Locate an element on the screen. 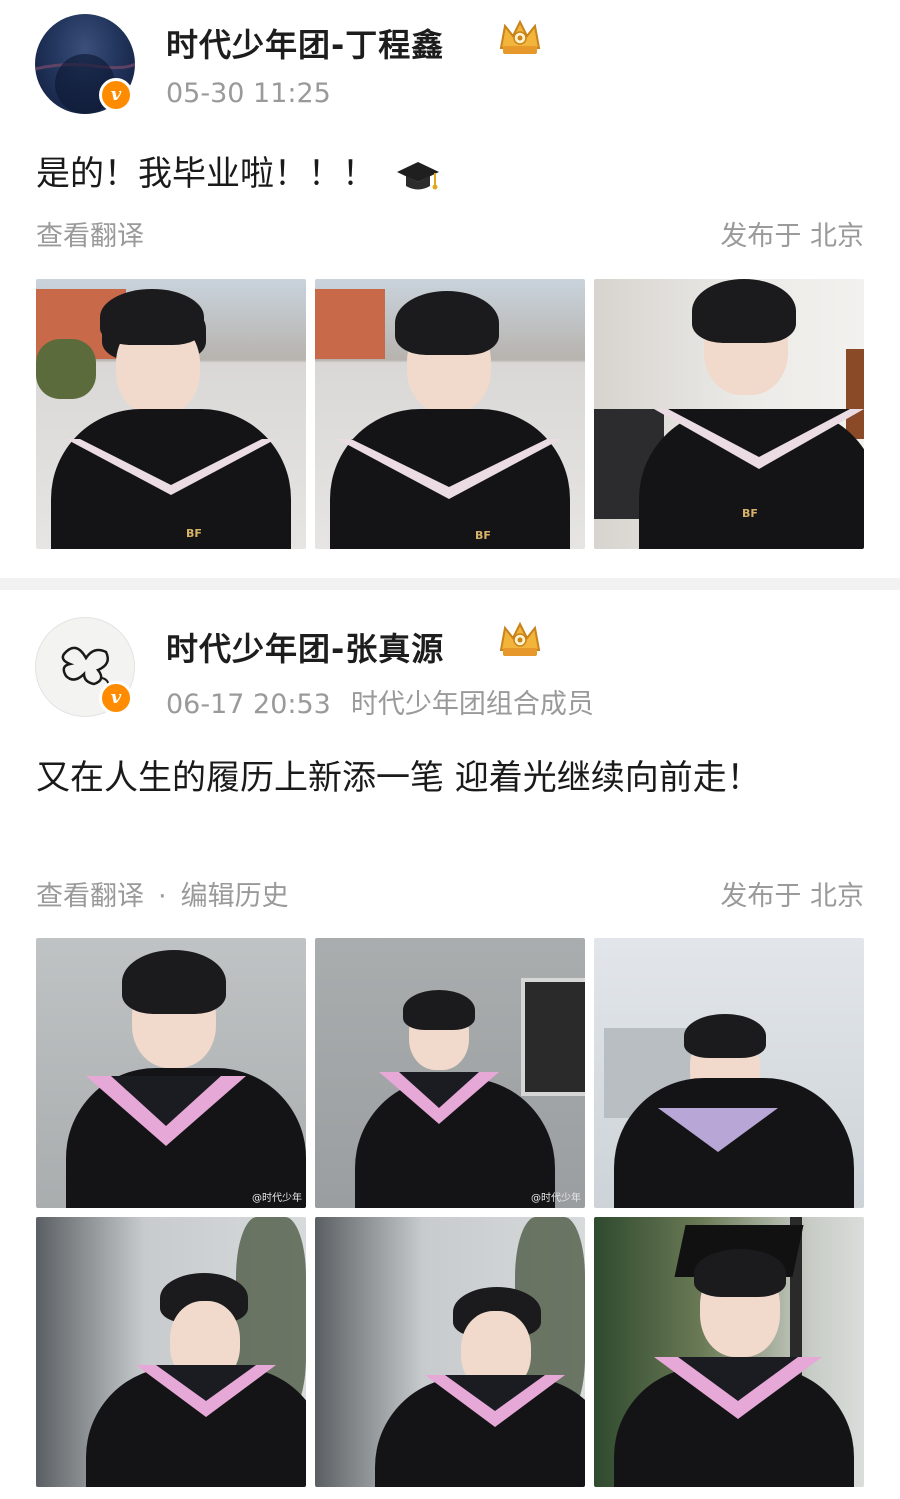 Image resolution: width=900 pixels, height=1499 pixels. edit-history-link: 编辑历史 is located at coordinates (235, 896).